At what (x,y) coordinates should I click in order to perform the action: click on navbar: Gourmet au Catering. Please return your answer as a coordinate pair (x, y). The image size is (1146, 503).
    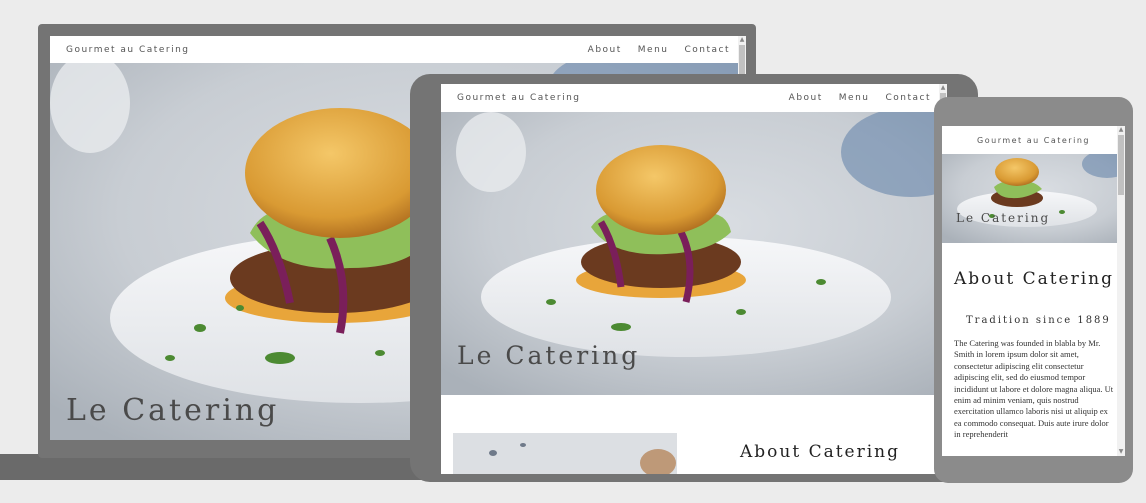
    Looking at the image, I should click on (1033, 140).